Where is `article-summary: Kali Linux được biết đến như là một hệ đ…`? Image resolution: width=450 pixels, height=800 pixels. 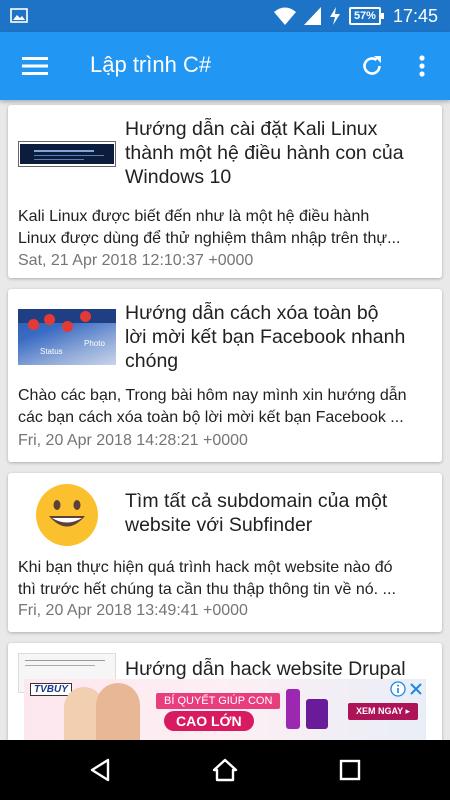 article-summary: Kali Linux được biết đến như là một hệ đ… is located at coordinates (209, 227).